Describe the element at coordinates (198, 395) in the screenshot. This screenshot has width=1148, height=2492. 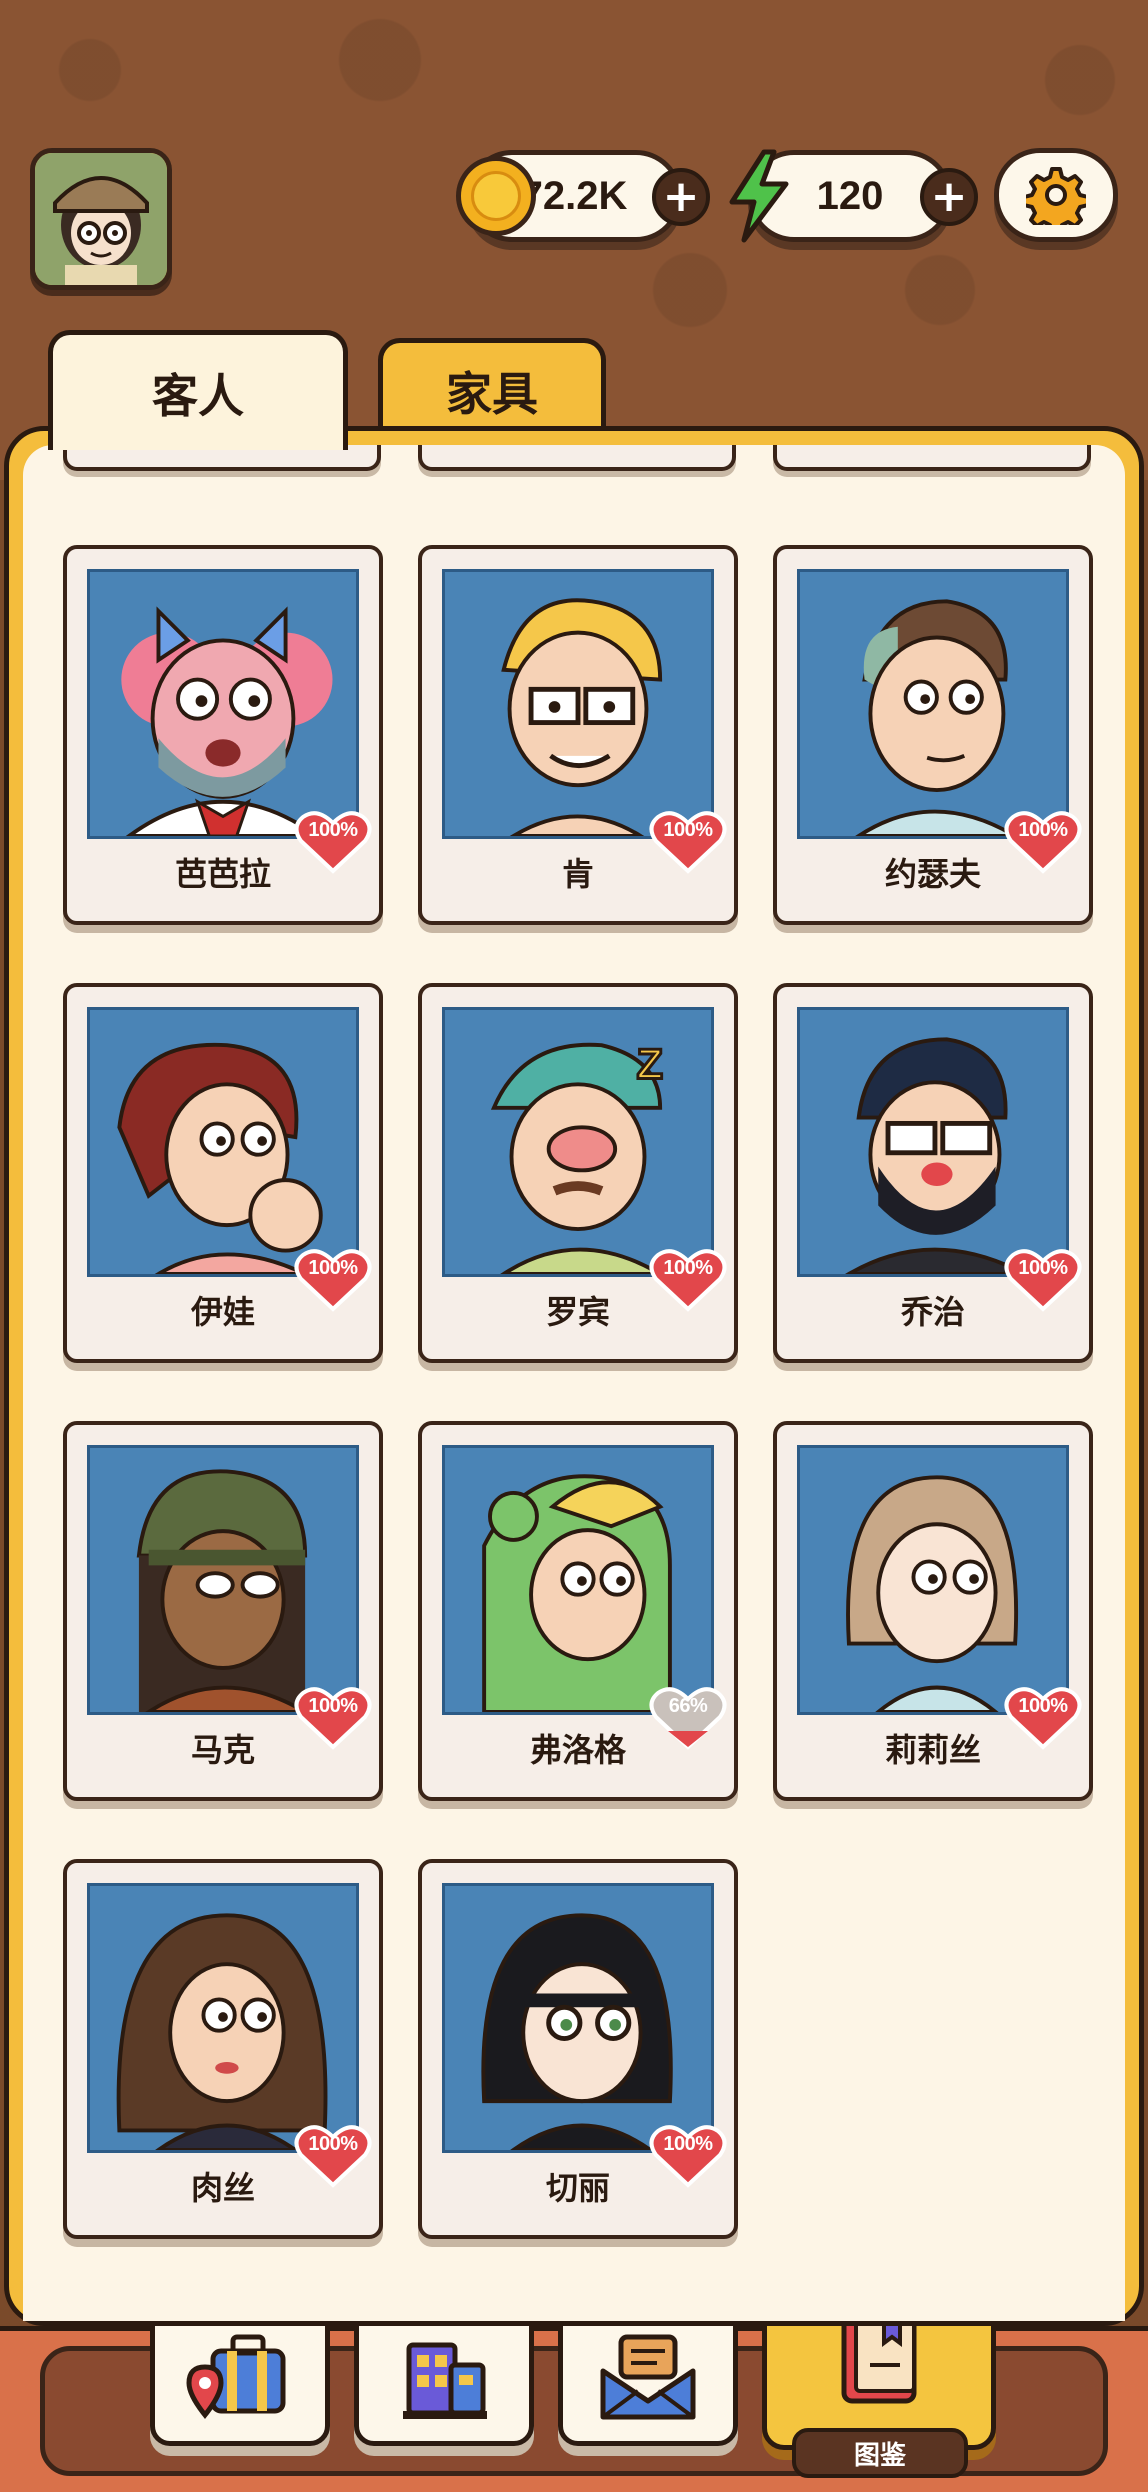
I see `tab-guests-label: 客人` at that location.